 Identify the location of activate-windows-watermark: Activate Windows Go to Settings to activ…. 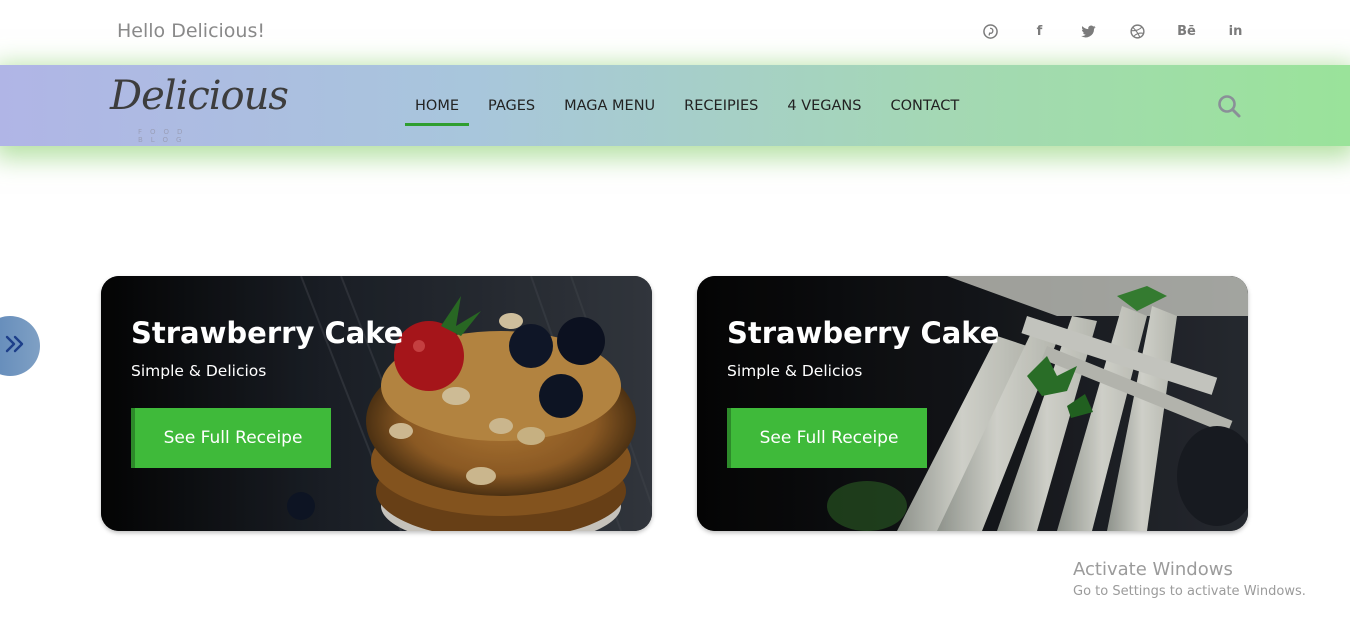
(1189, 579).